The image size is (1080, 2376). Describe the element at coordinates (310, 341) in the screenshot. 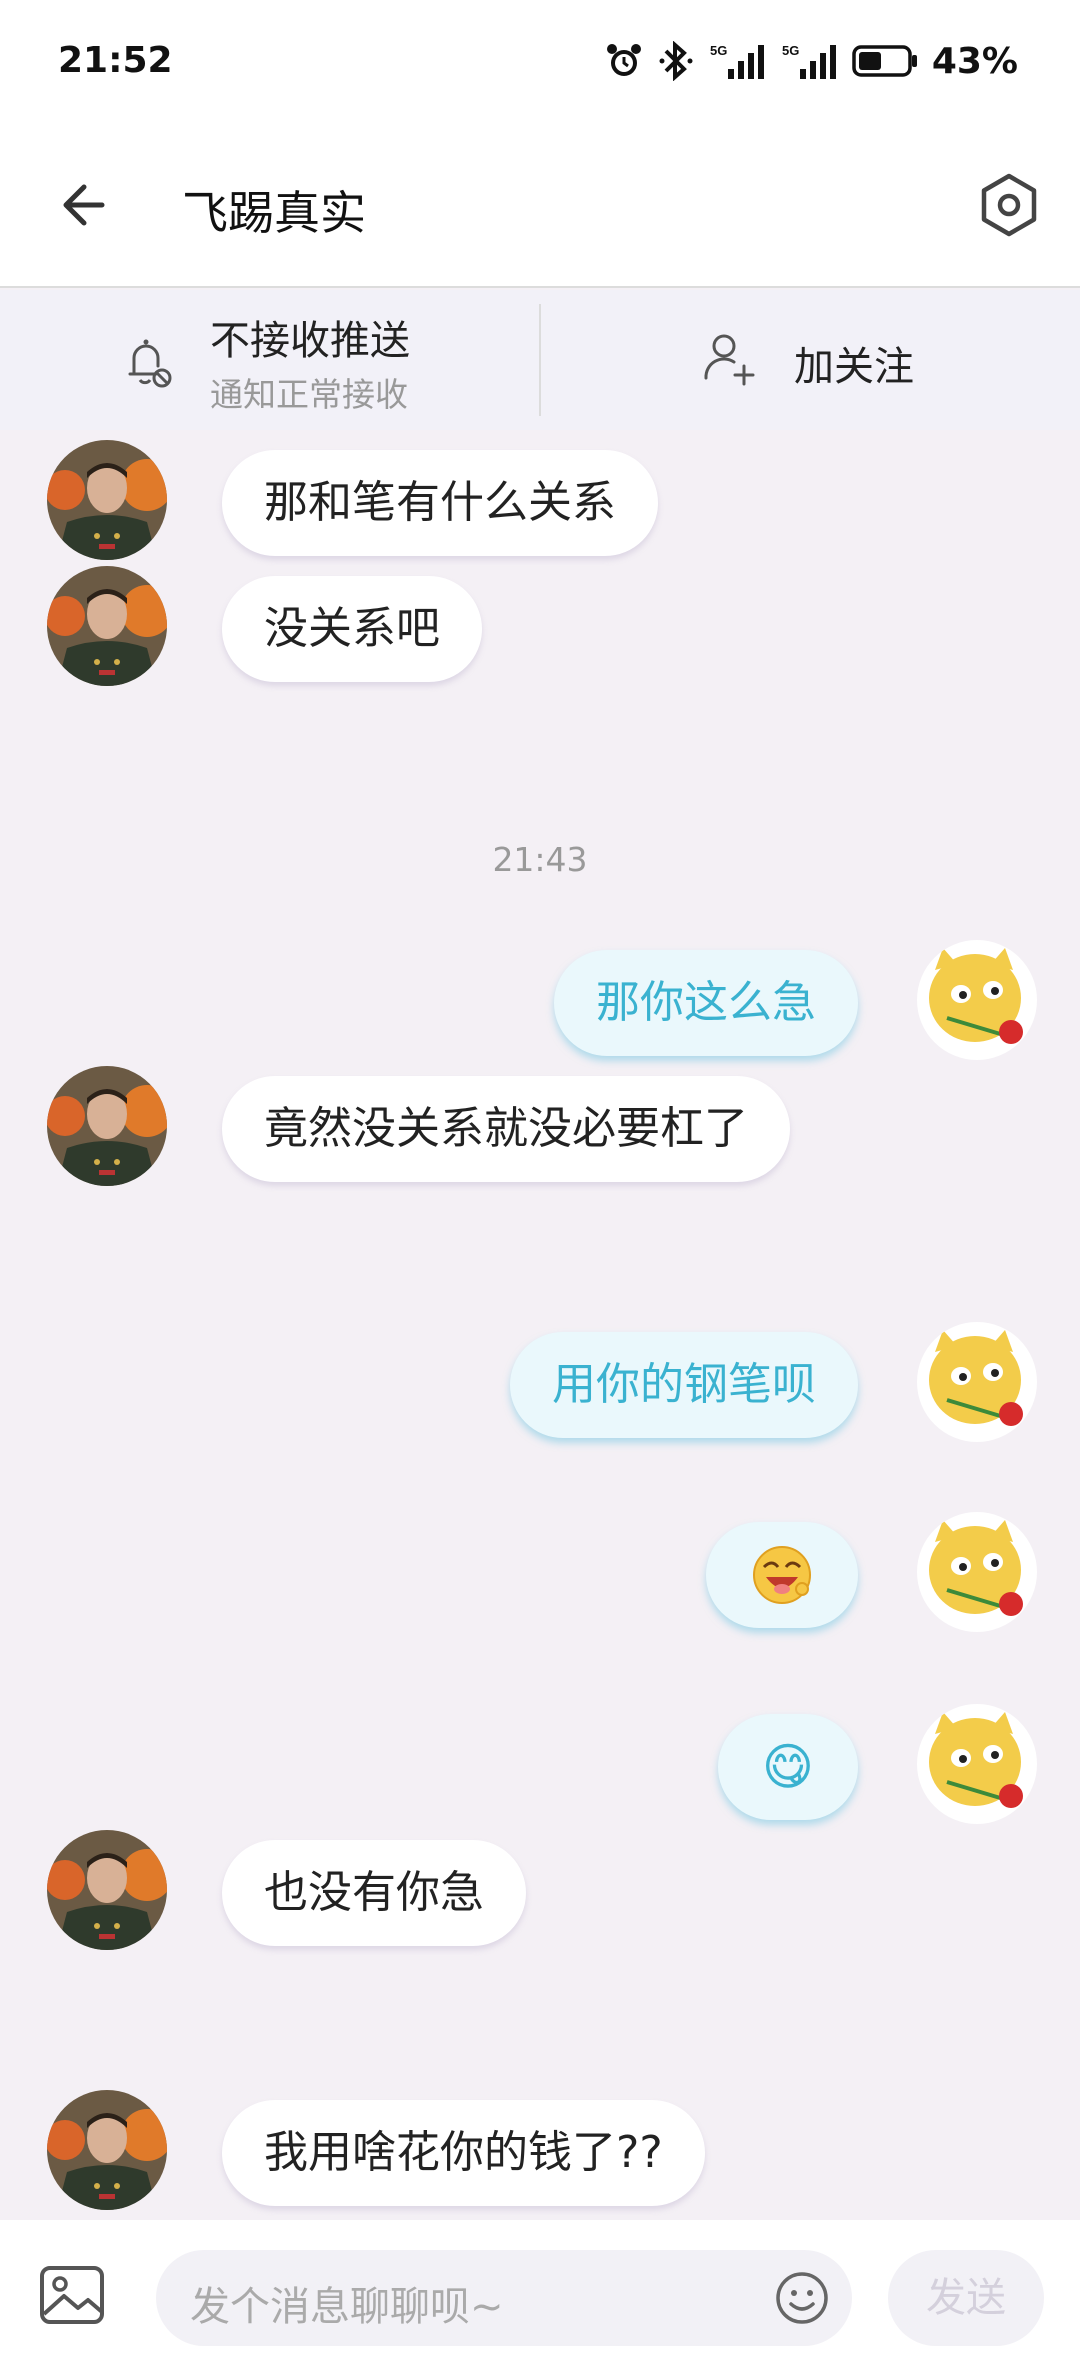

I see `push-setting-title: 不接收推送` at that location.